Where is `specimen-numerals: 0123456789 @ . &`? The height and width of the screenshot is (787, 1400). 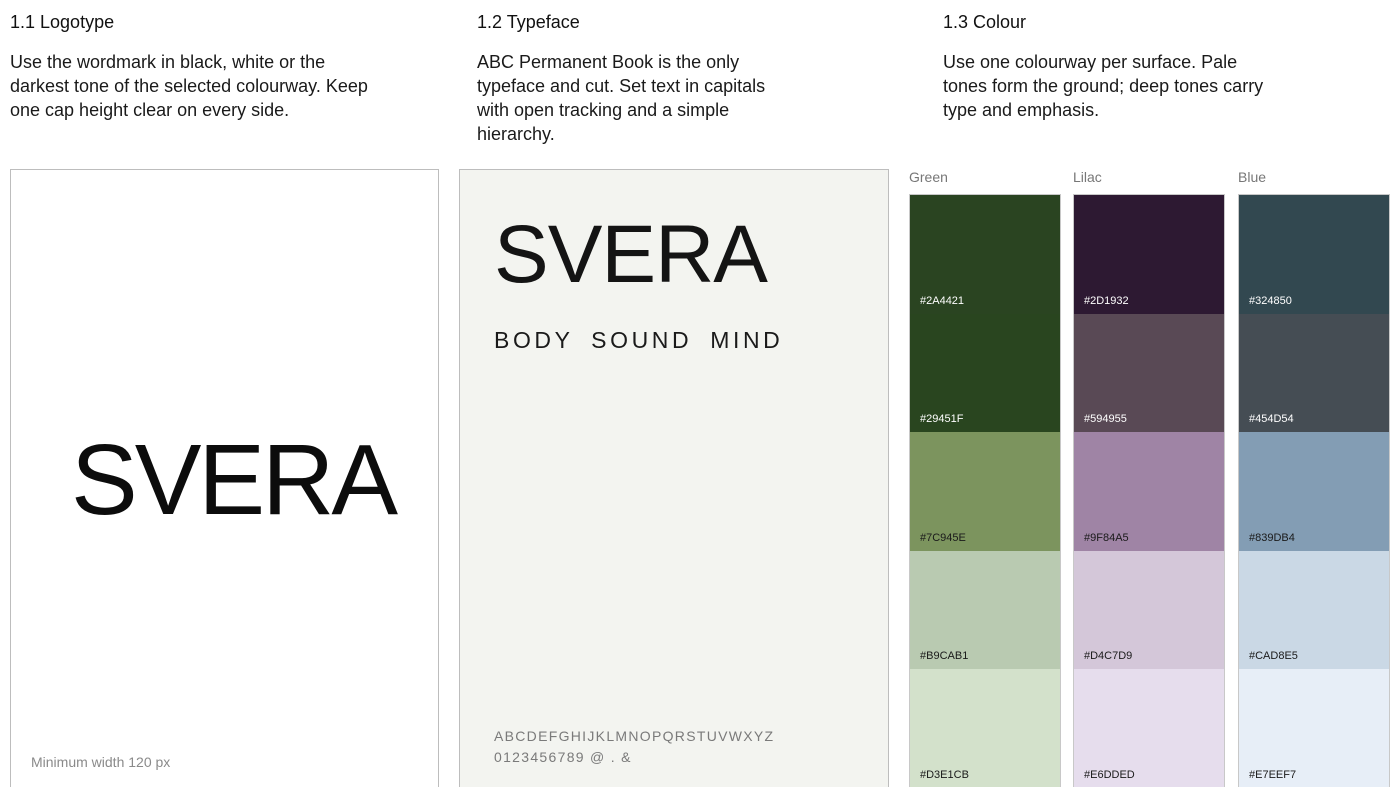 specimen-numerals: 0123456789 @ . & is located at coordinates (563, 757).